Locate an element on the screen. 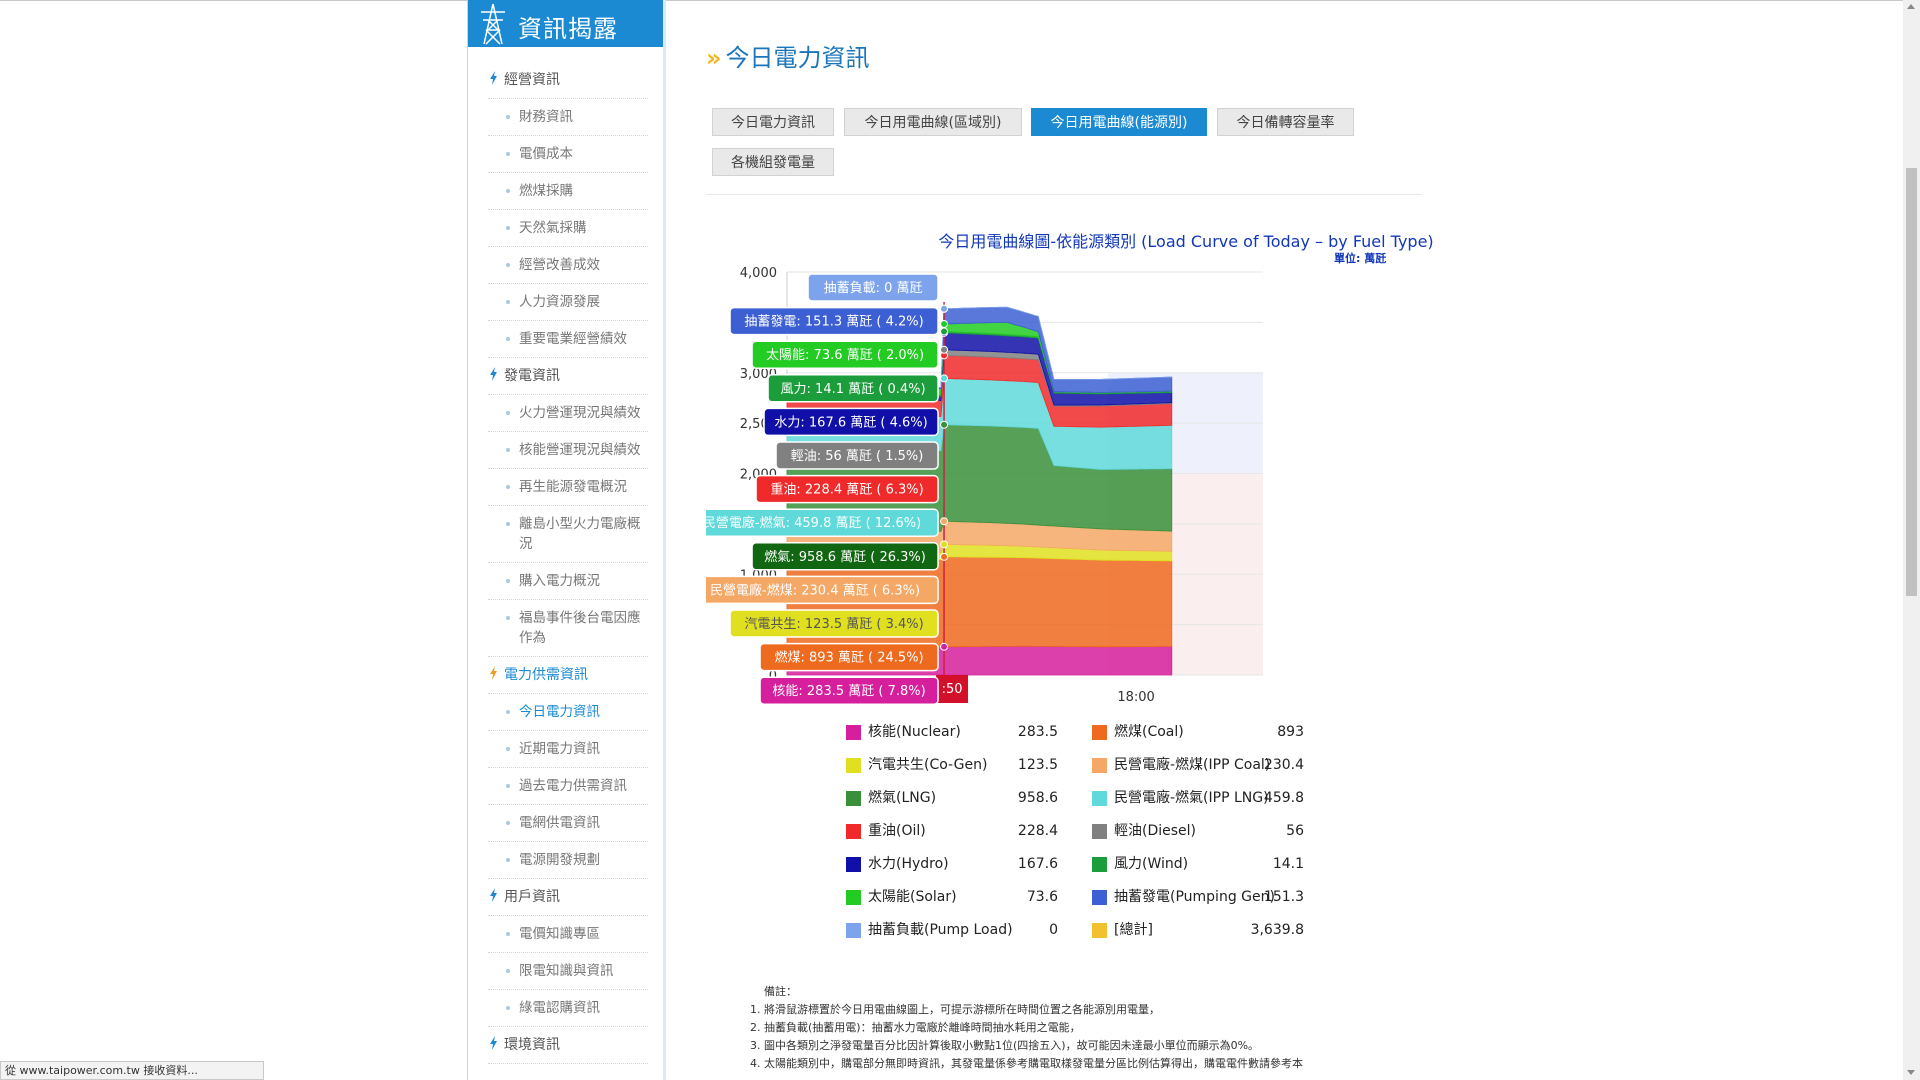 The image size is (1920, 1080). sidebar-item-16: 今日電力資訊 is located at coordinates (568, 712).